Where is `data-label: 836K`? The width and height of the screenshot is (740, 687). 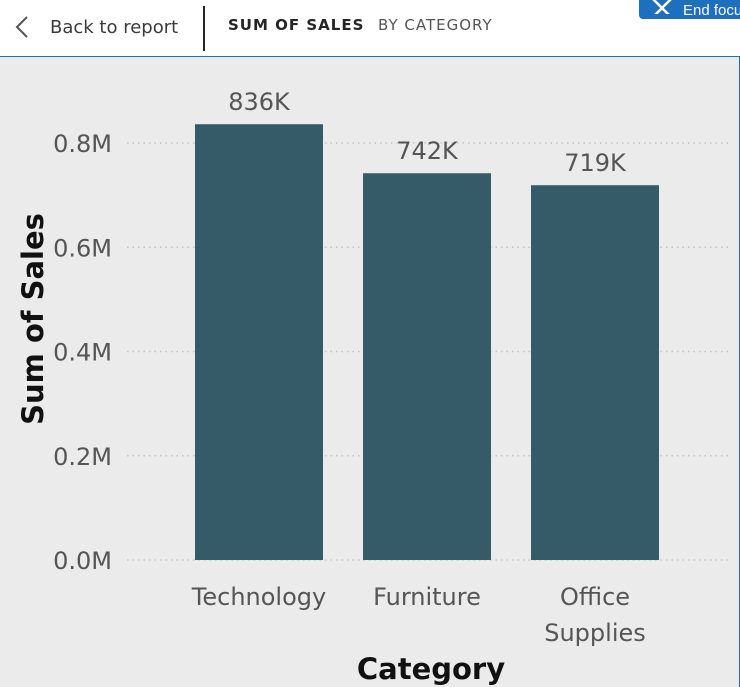
data-label: 836K is located at coordinates (259, 102).